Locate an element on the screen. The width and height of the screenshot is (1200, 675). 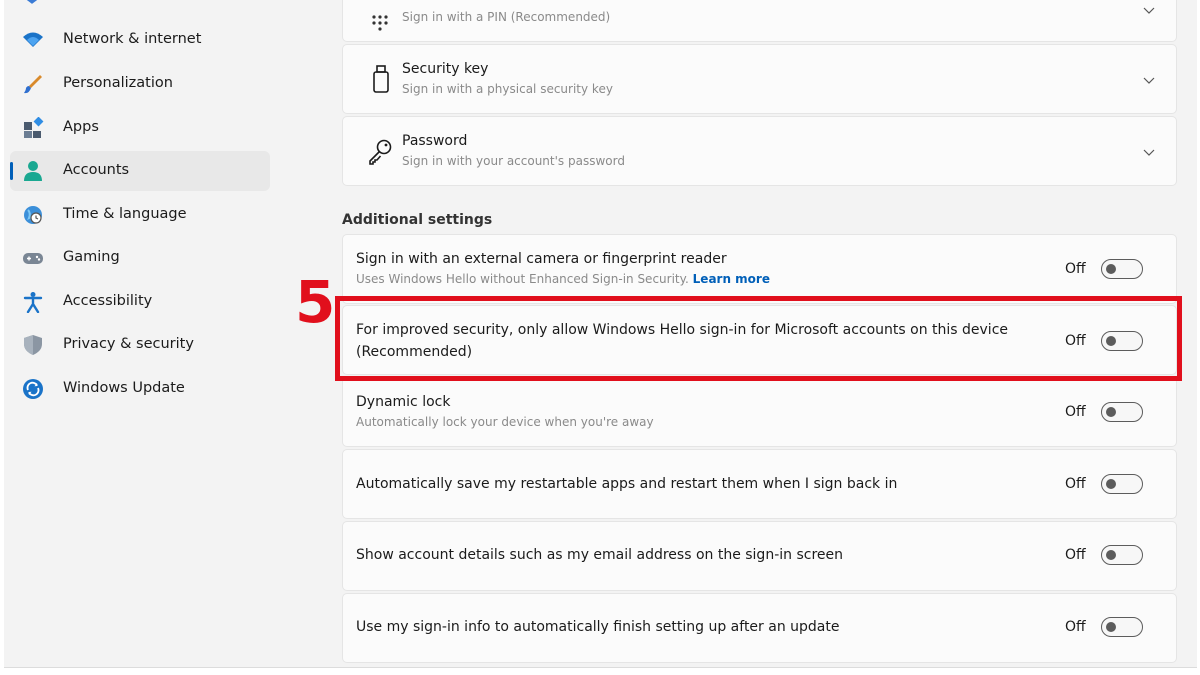
usb-key-icon is located at coordinates (381, 79).